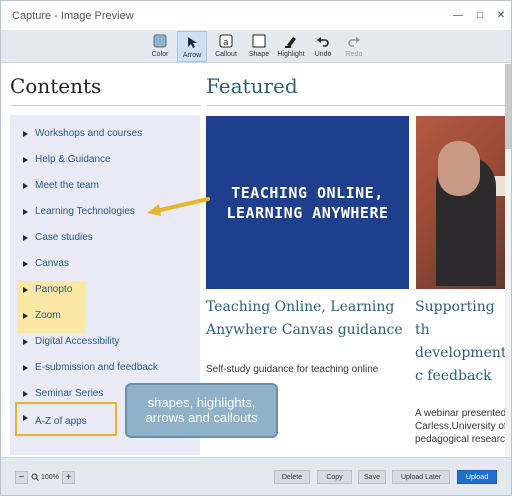 This screenshot has height=496, width=512. I want to click on color-tool-button: Color, so click(160, 46).